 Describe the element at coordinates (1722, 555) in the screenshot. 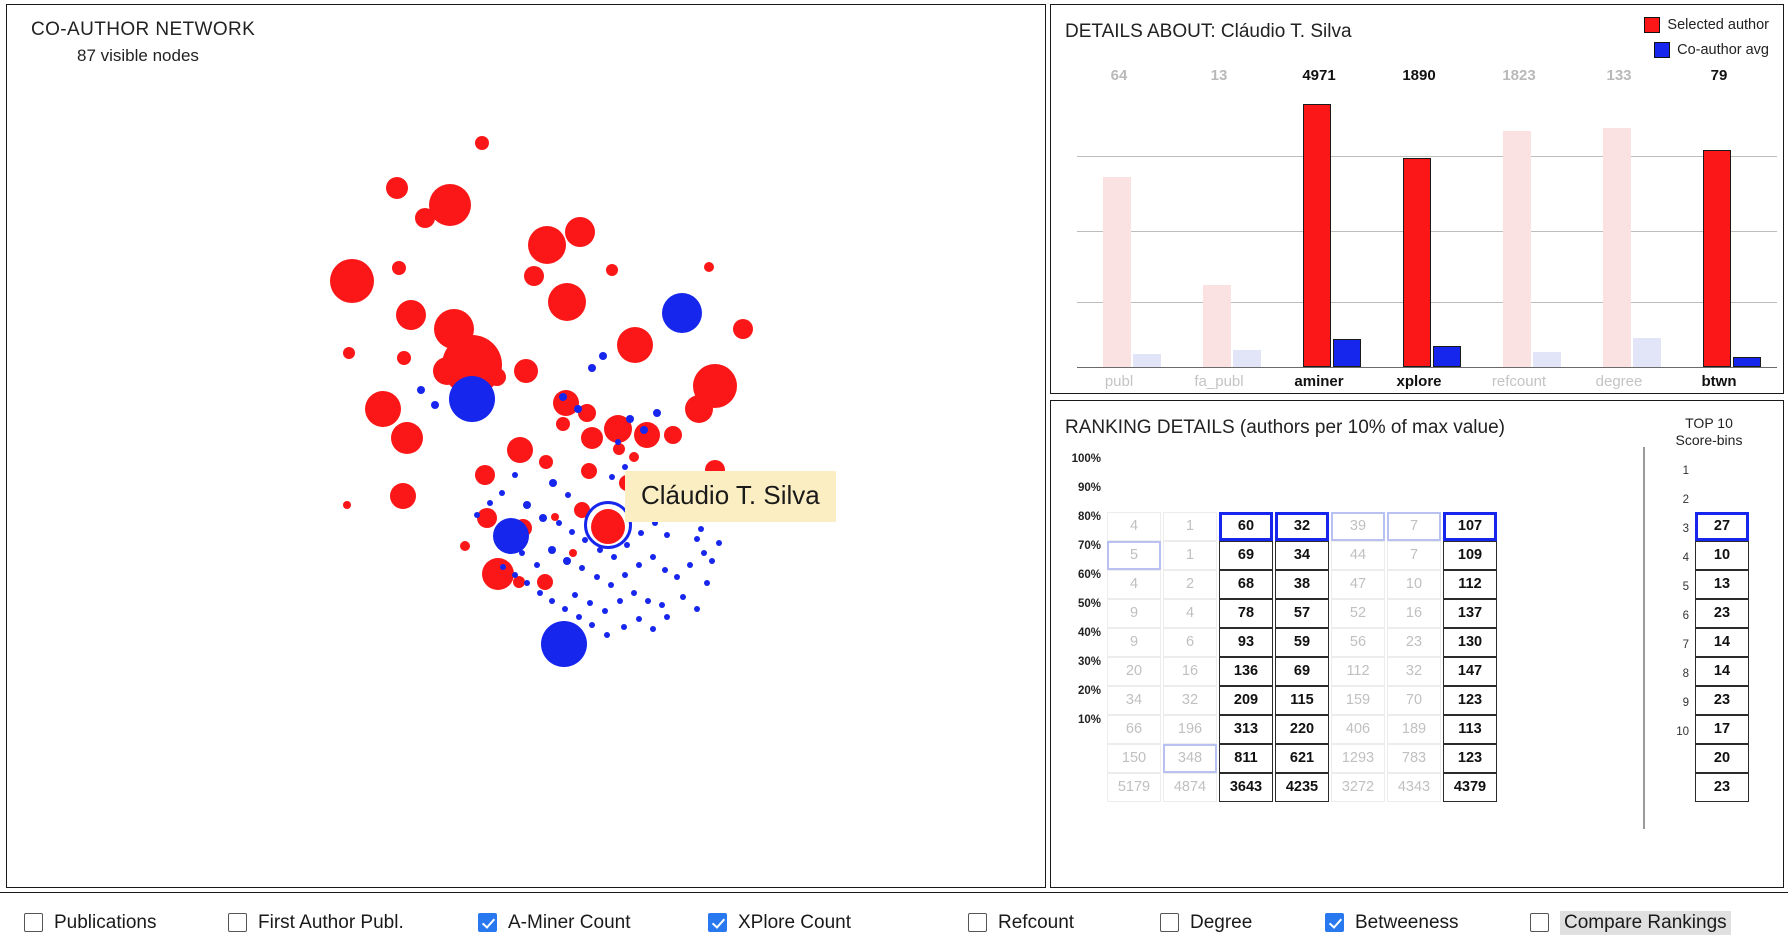

I see `rank-cell: 10` at that location.